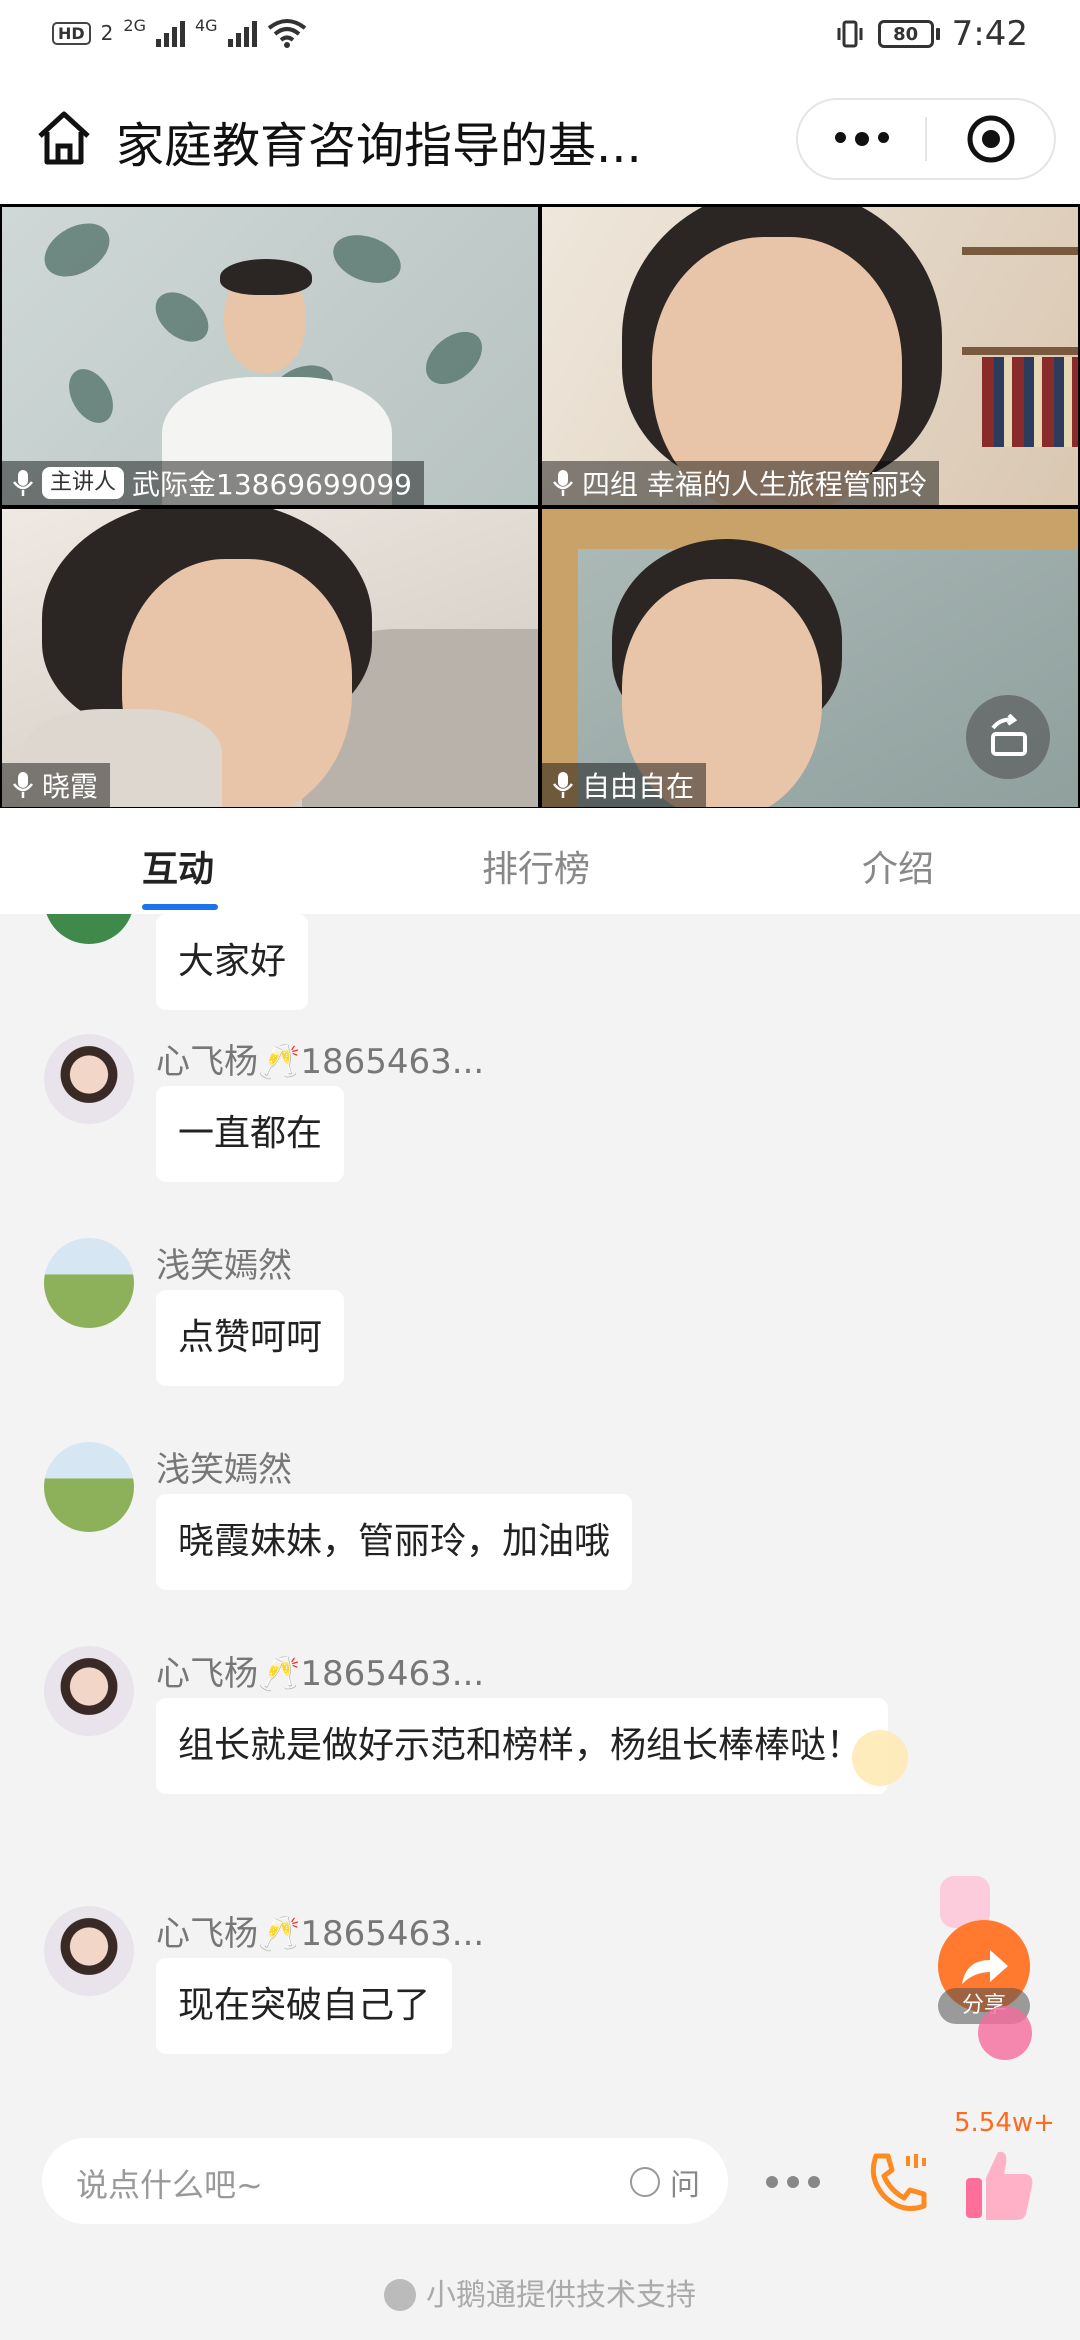  I want to click on tab-leaderboard: 排行榜, so click(536, 866).